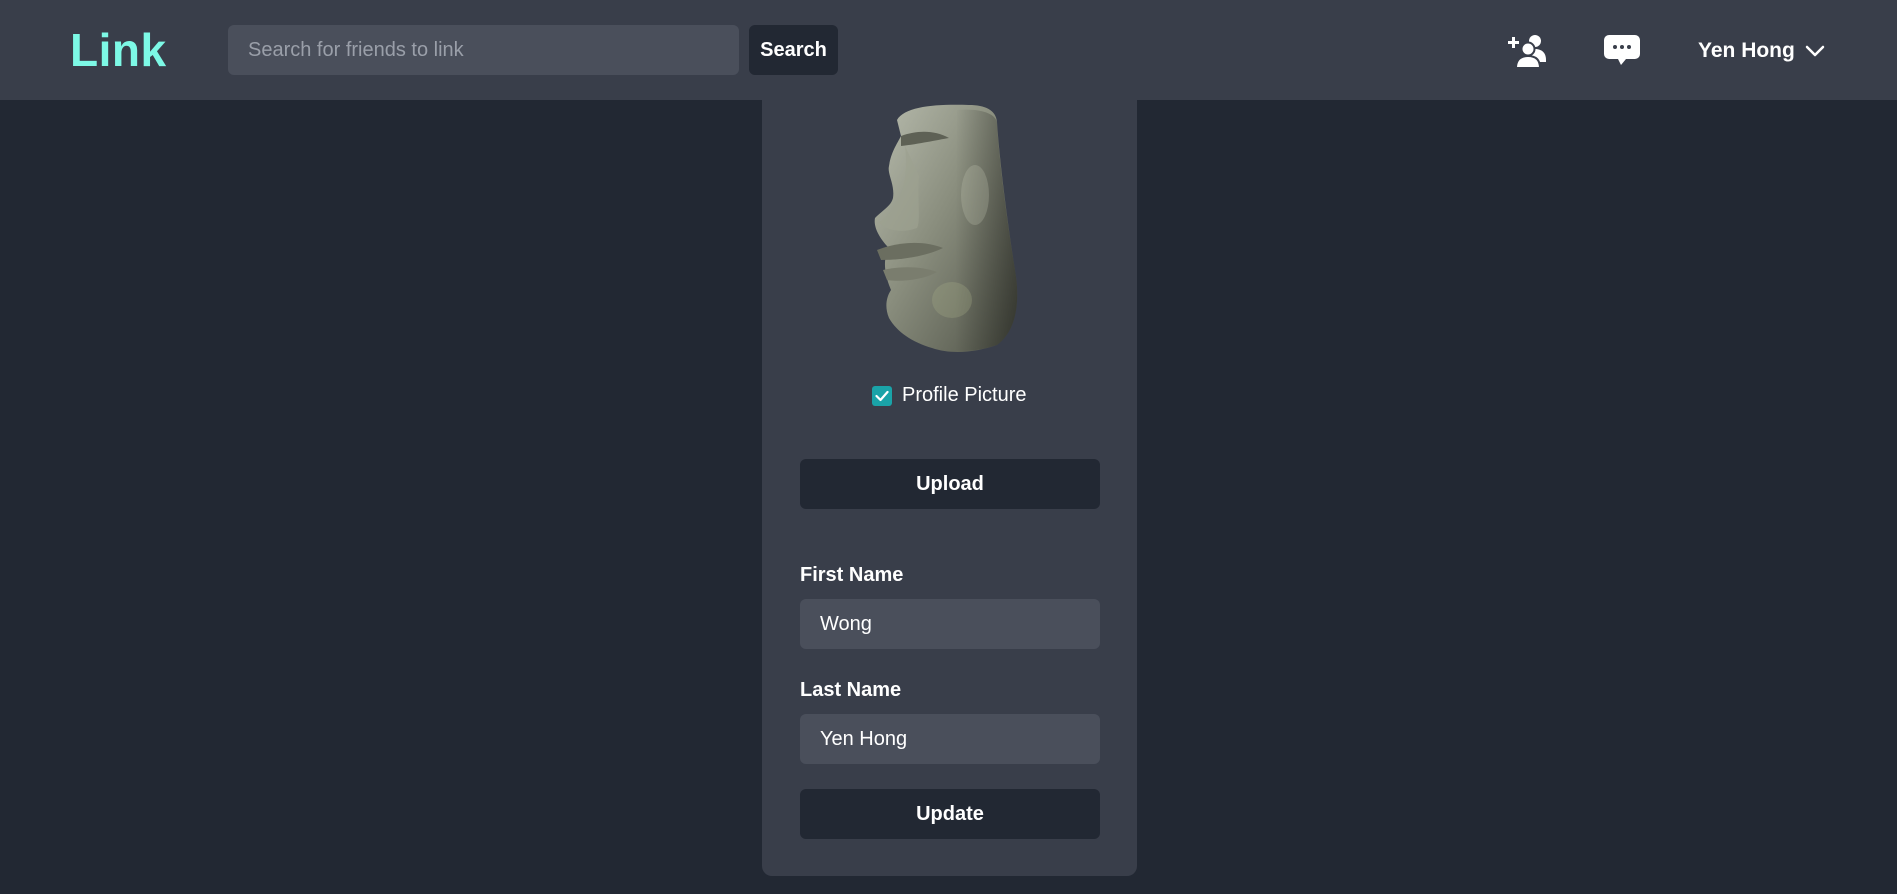  I want to click on profile-picture-option: Profile Picture, so click(949, 395).